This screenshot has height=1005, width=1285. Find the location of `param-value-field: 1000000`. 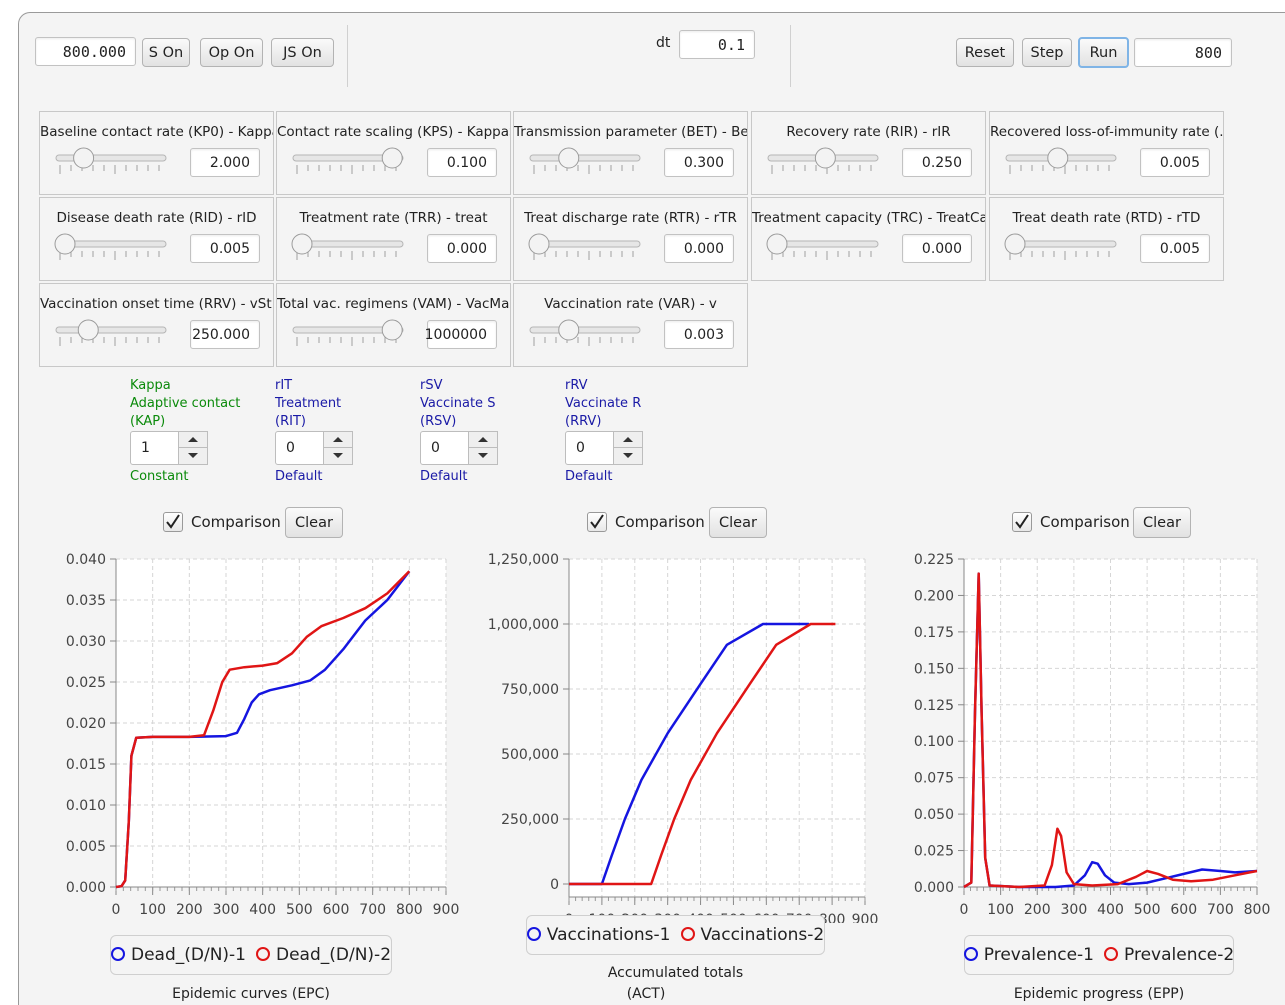

param-value-field: 1000000 is located at coordinates (461, 334).